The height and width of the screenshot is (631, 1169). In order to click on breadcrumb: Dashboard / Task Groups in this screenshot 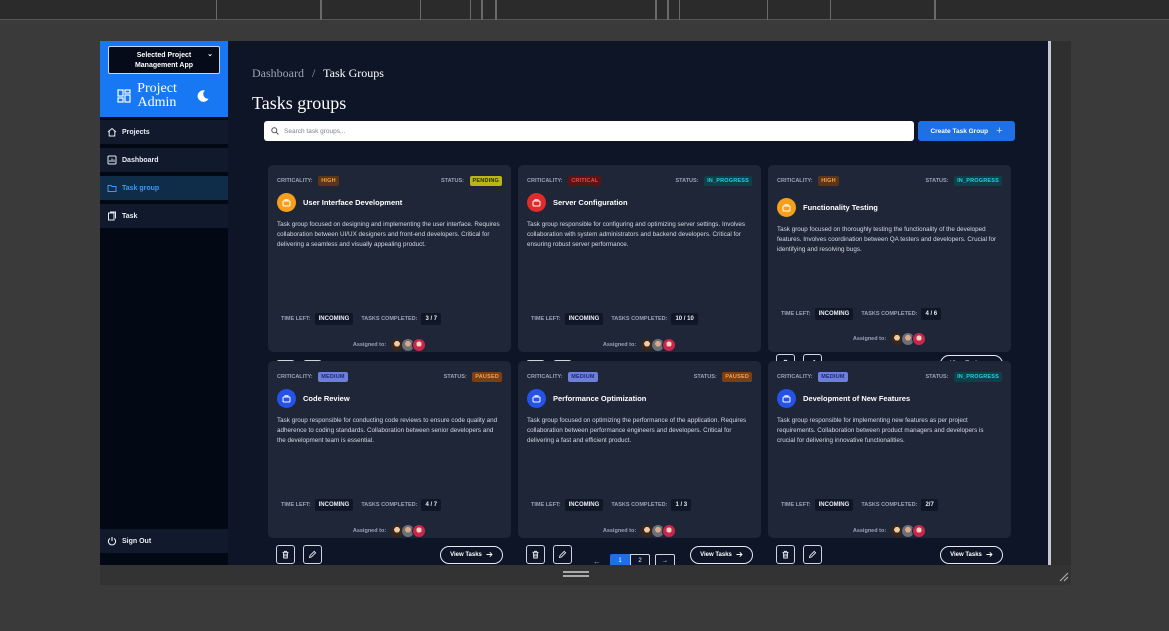, I will do `click(318, 73)`.